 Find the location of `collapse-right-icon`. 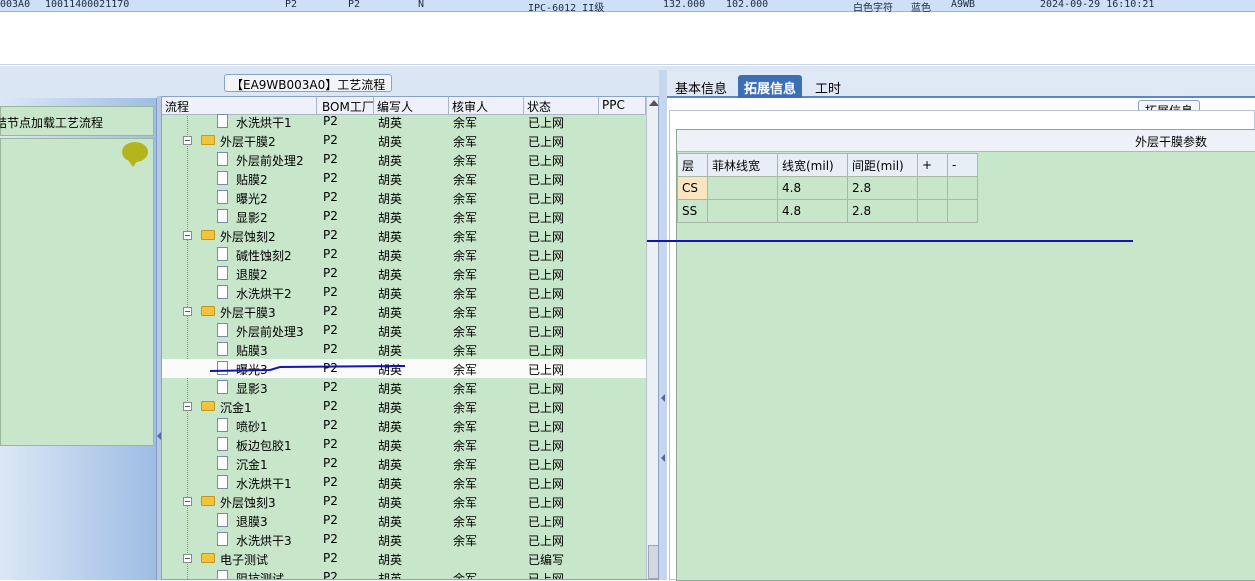

collapse-right-icon is located at coordinates (663, 398).